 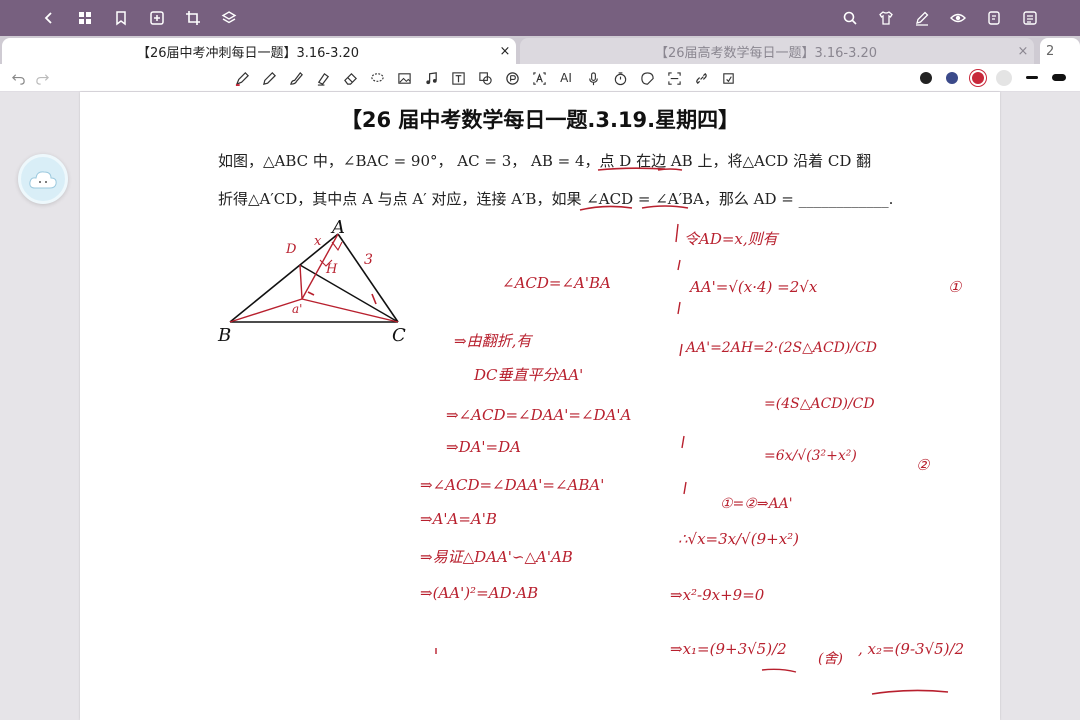 What do you see at coordinates (958, 18) in the screenshot?
I see `eye-icon` at bounding box center [958, 18].